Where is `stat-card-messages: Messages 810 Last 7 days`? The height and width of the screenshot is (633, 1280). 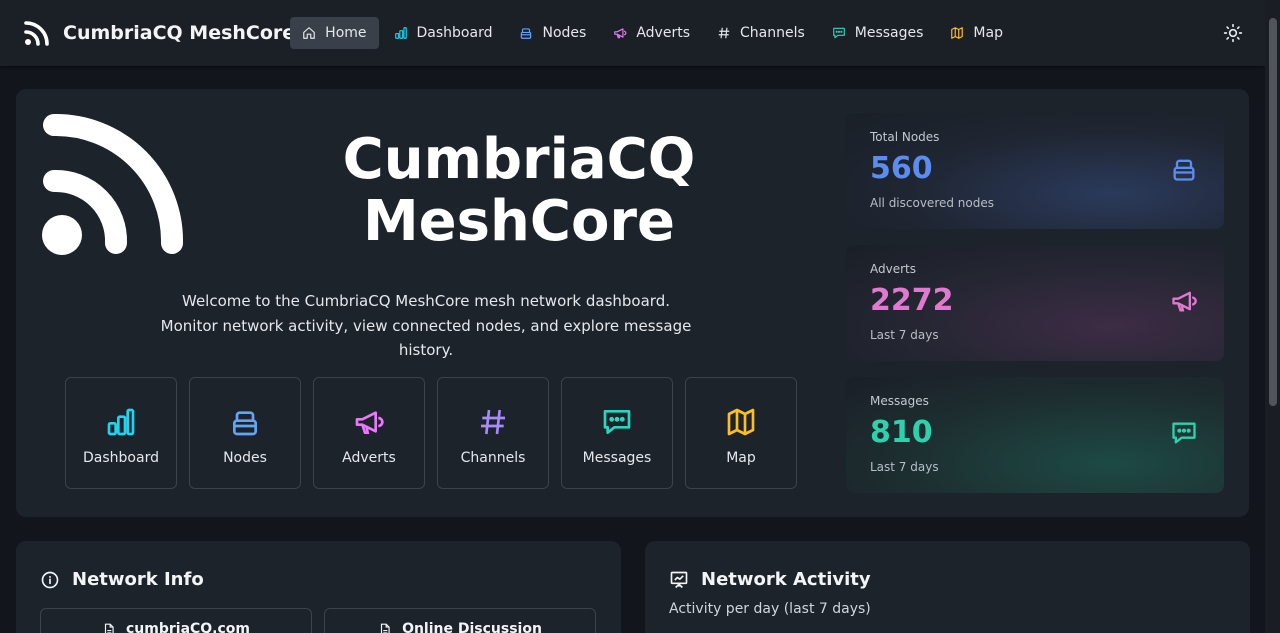 stat-card-messages: Messages 810 Last 7 days is located at coordinates (1035, 435).